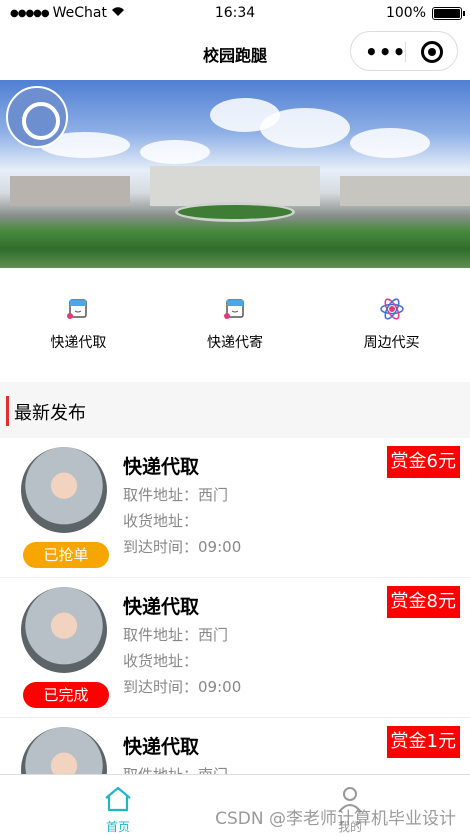 This screenshot has width=470, height=836. I want to click on menu-label: 快递代取, so click(78, 343).